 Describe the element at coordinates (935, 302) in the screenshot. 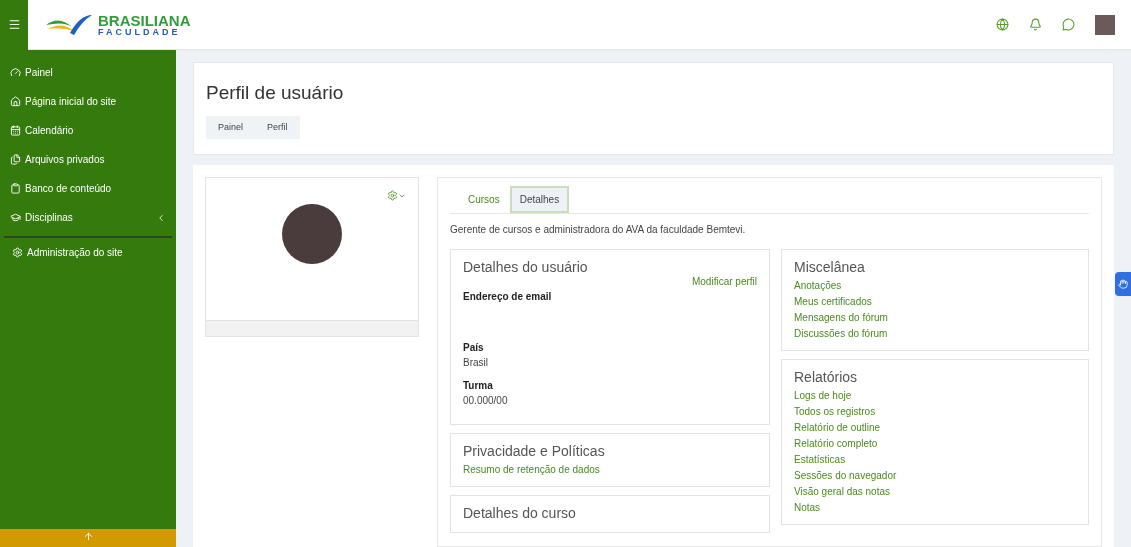

I see `section-link: Meus certificados` at that location.